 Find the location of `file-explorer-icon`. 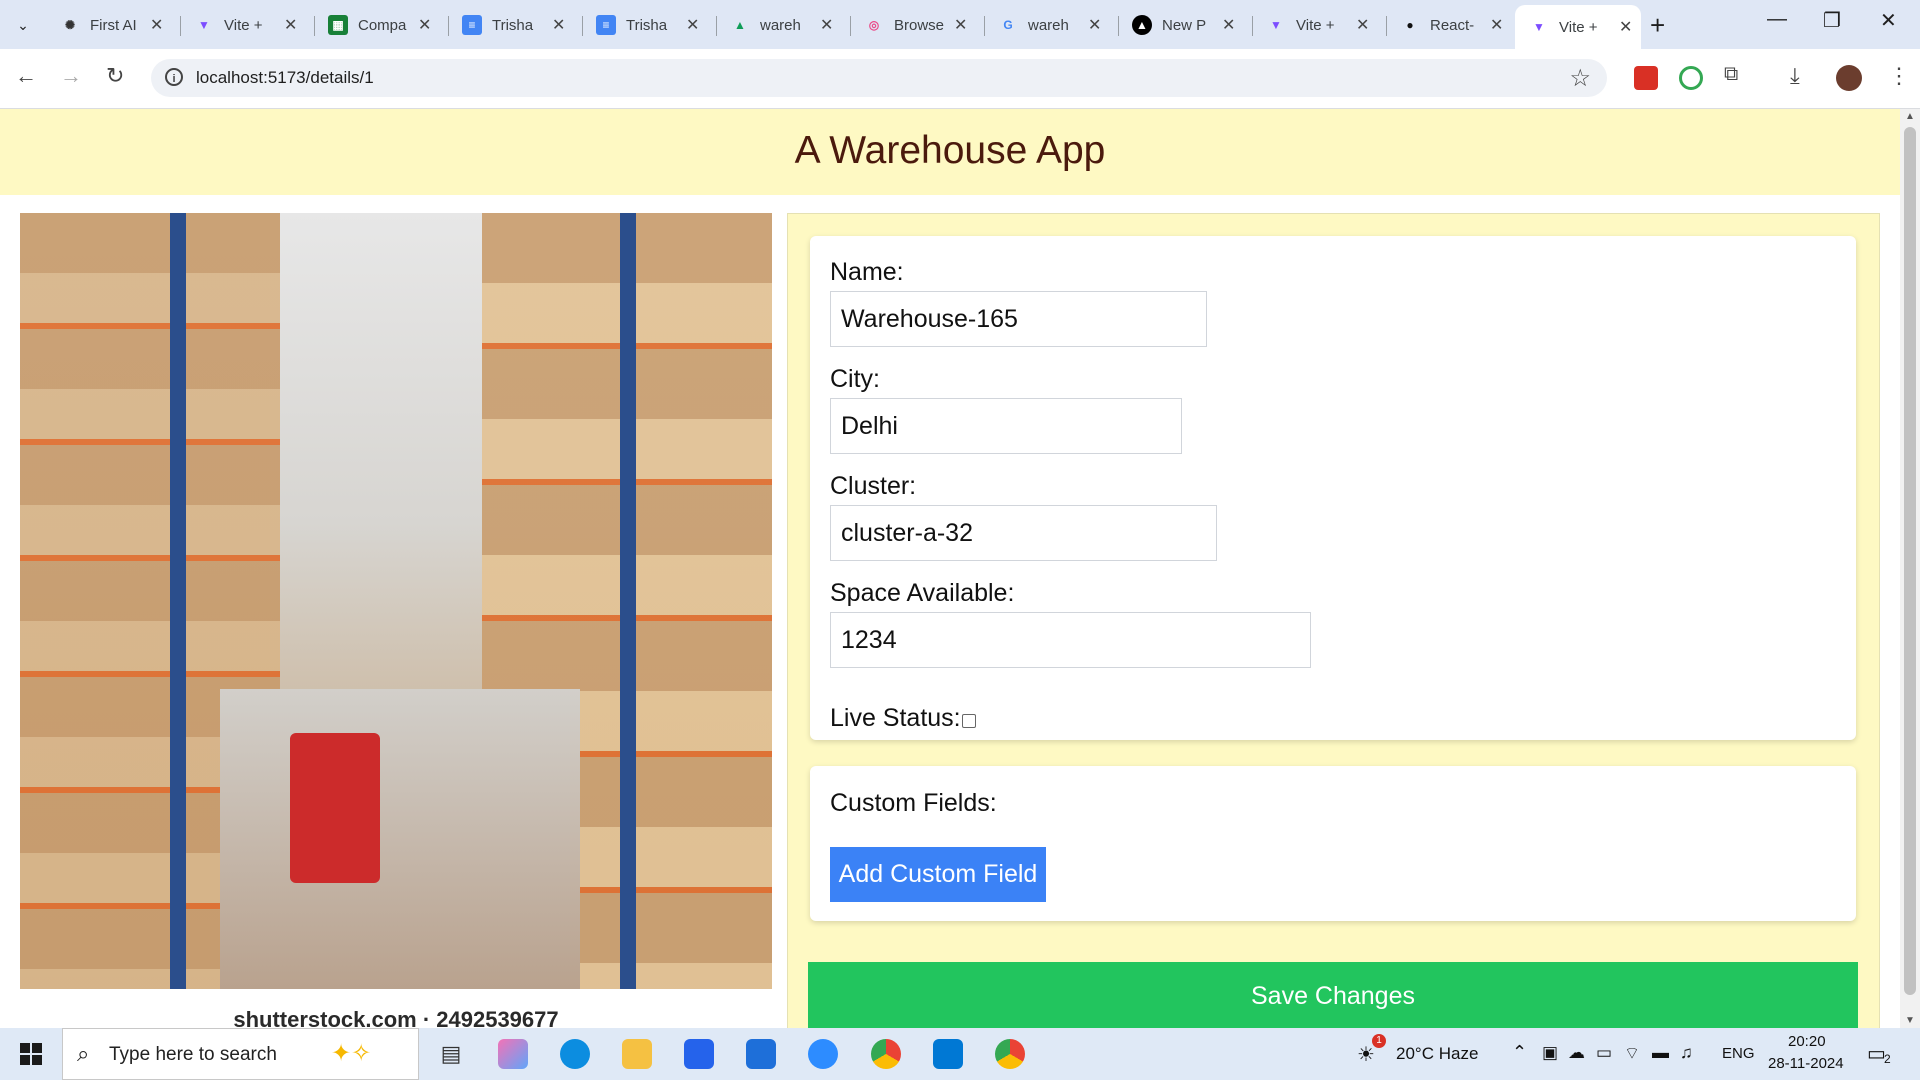

file-explorer-icon is located at coordinates (637, 1054).